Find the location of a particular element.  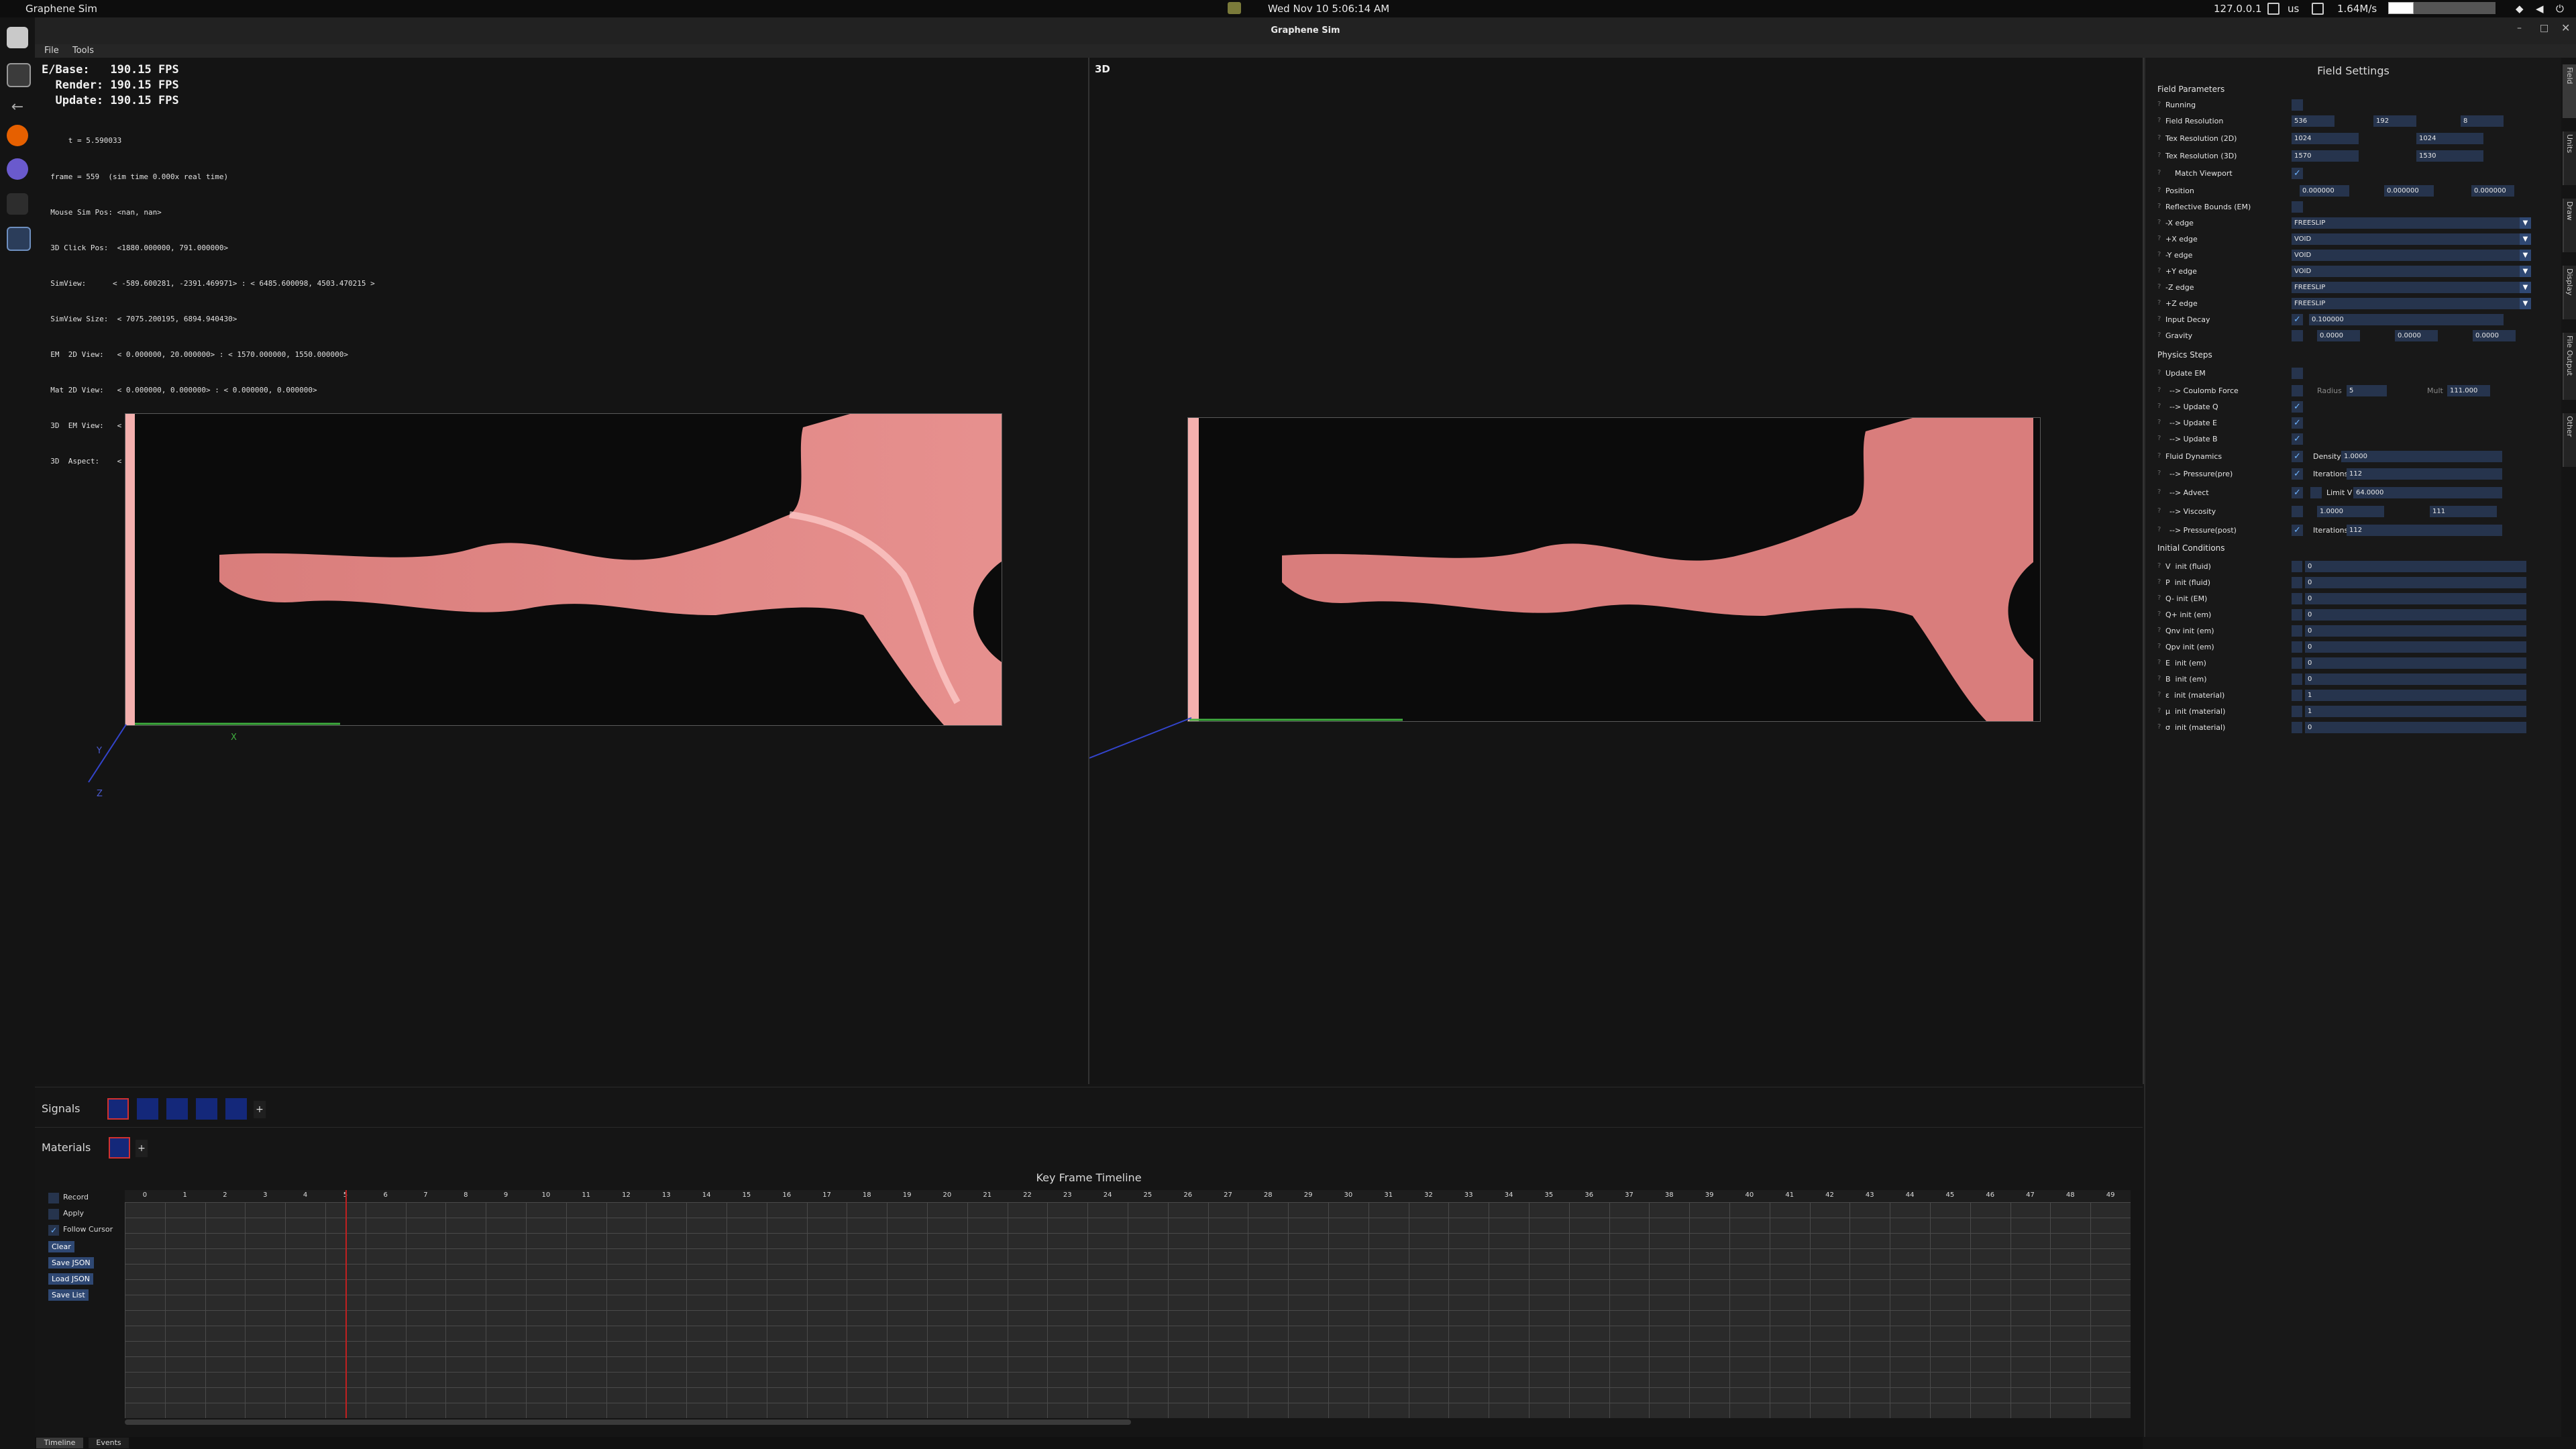

files-icon is located at coordinates (17, 37).